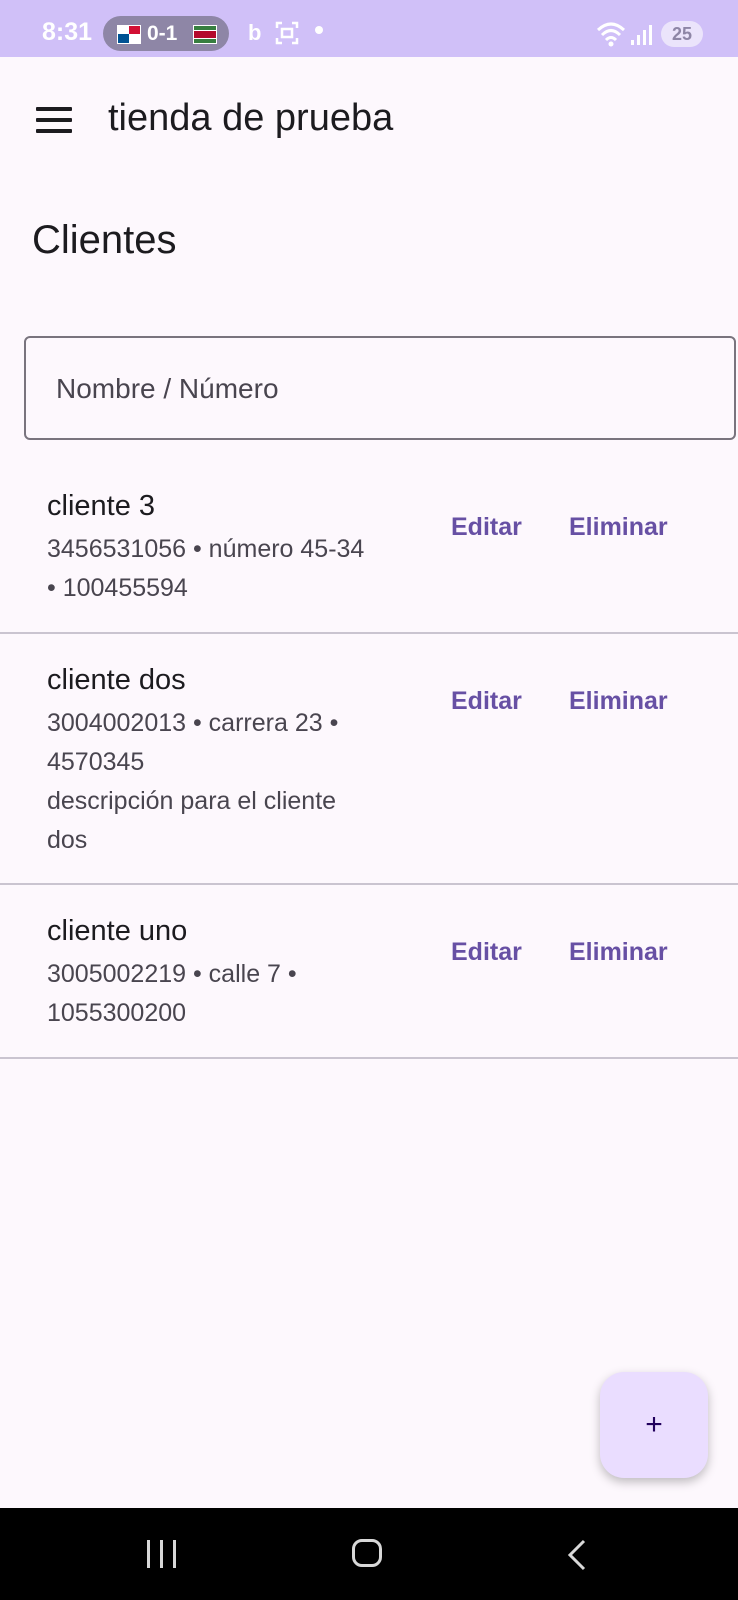  What do you see at coordinates (192, 801) in the screenshot?
I see `client-description-line: descripción para el cliente` at bounding box center [192, 801].